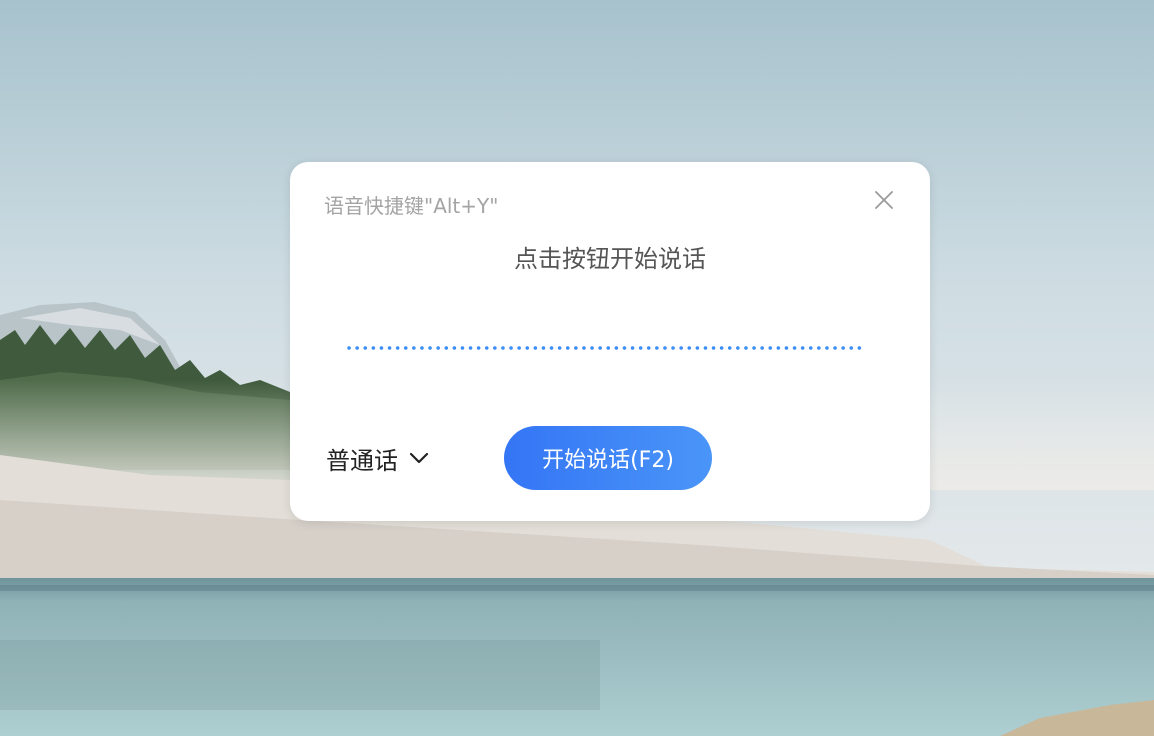 This screenshot has height=736, width=1154. Describe the element at coordinates (608, 458) in the screenshot. I see `start-speaking-button: 开始说话(F2)` at that location.